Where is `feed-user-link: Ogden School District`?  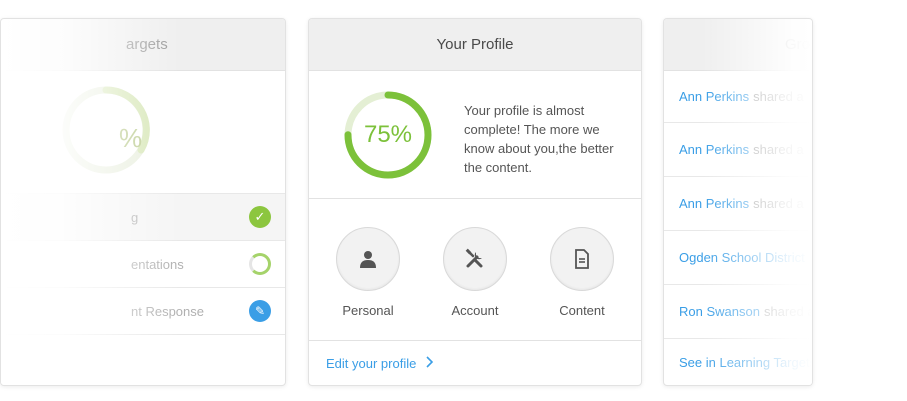
feed-user-link: Ogden School District is located at coordinates (742, 257).